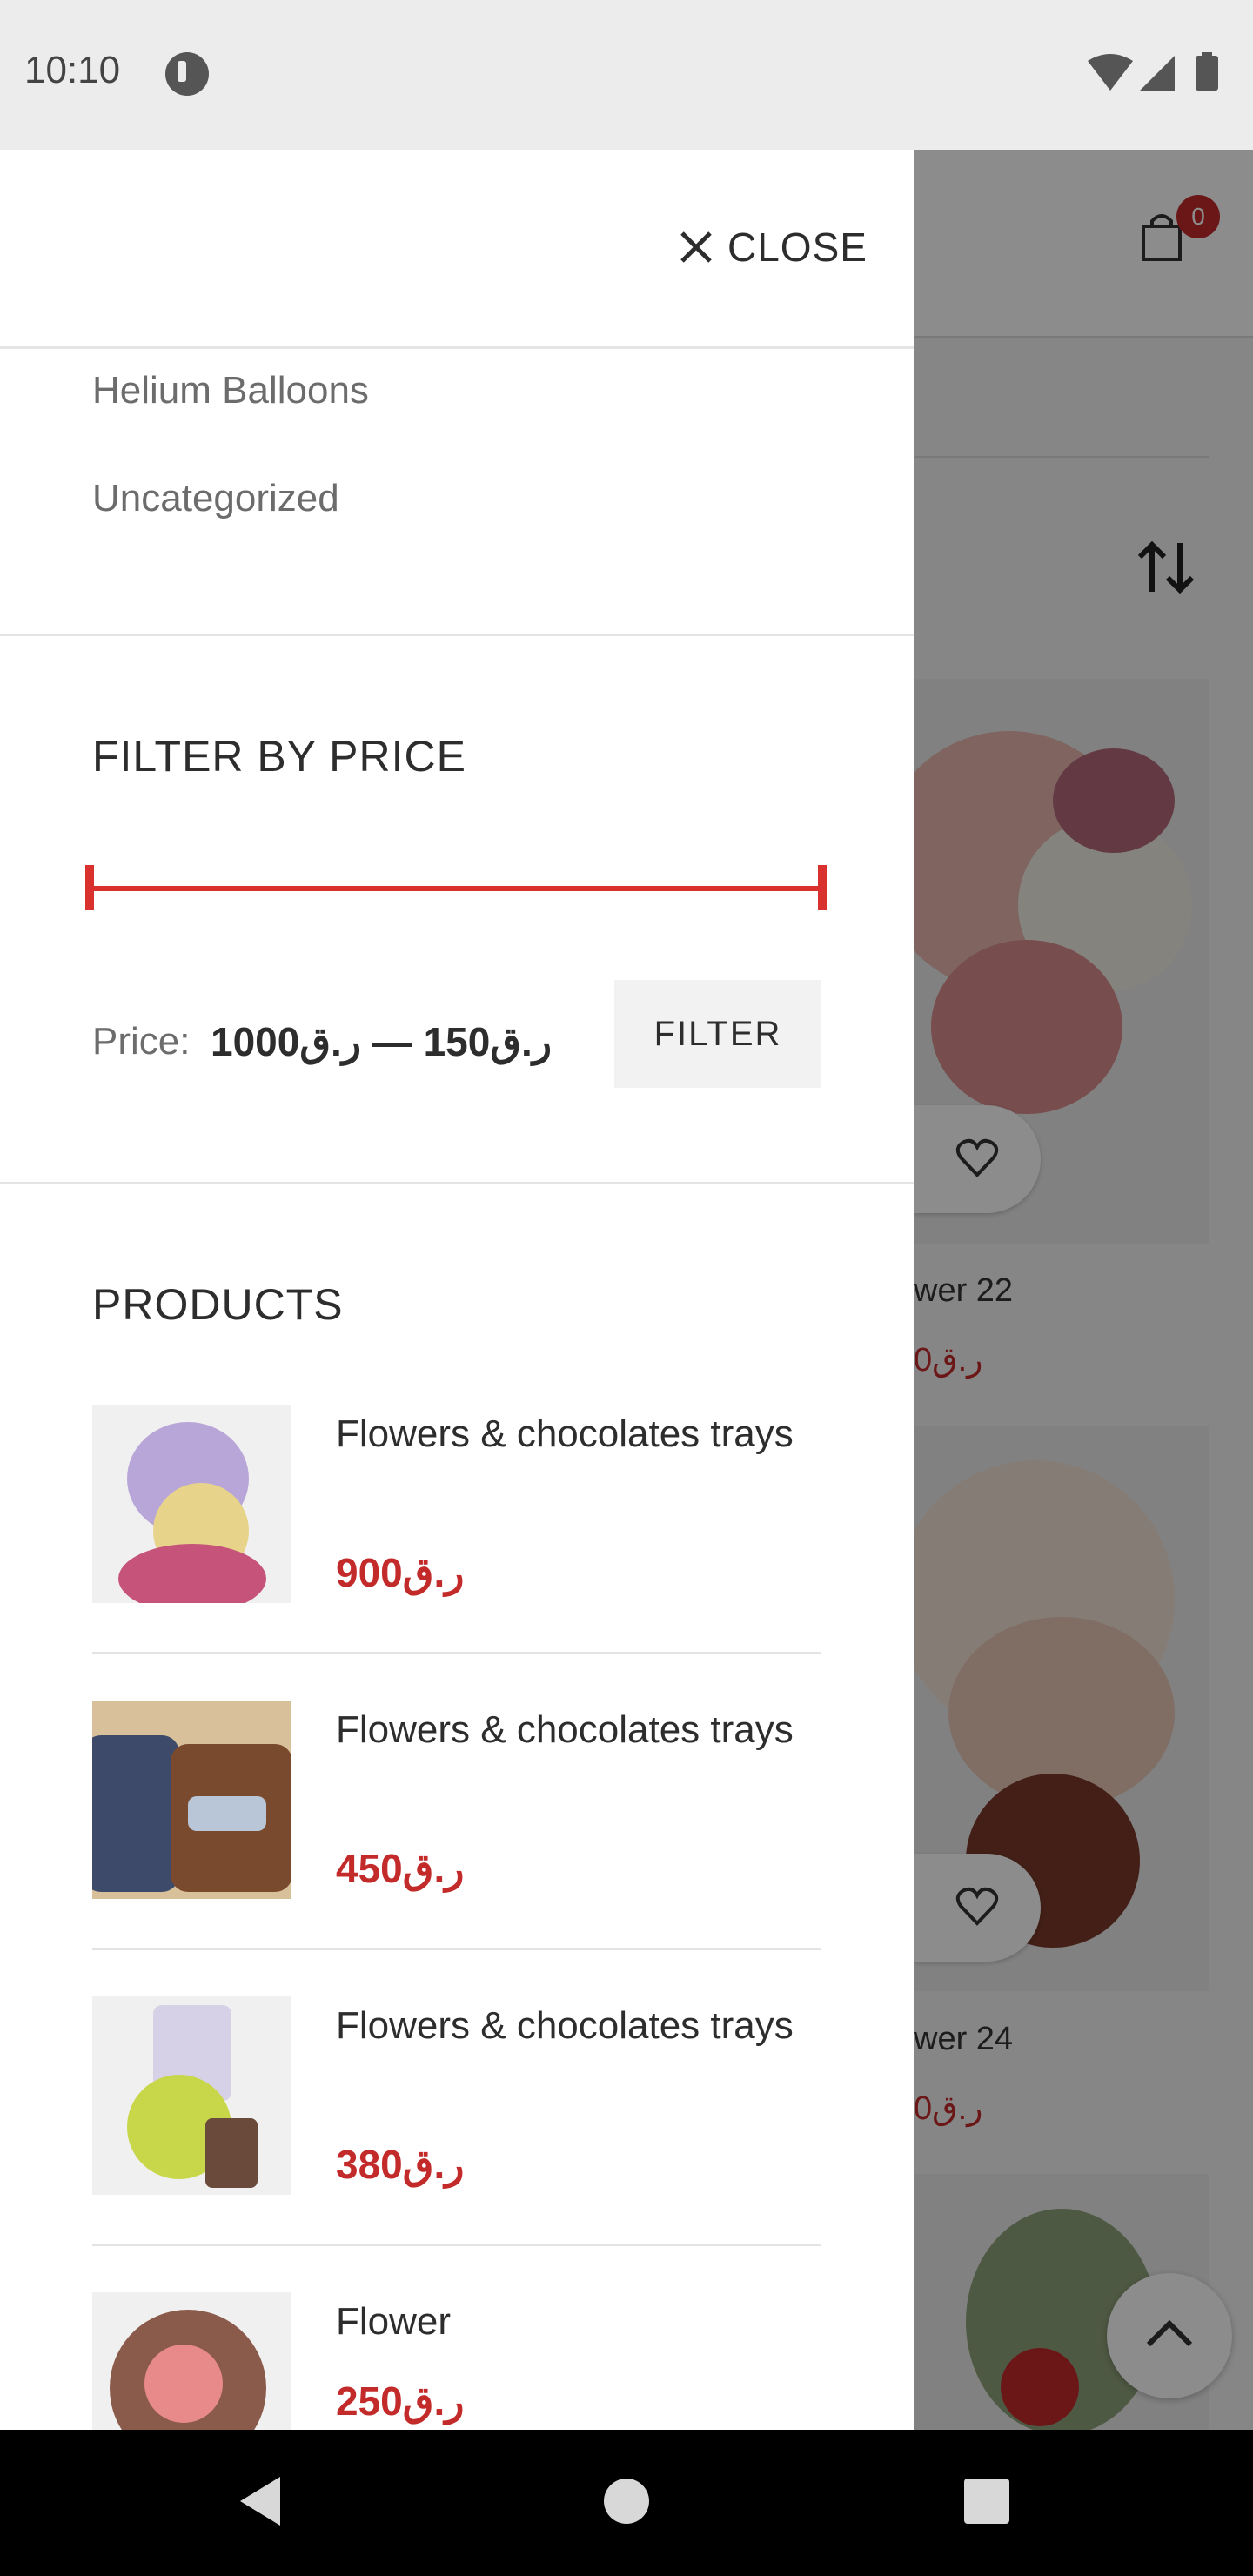 This screenshot has width=1253, height=2576. What do you see at coordinates (218, 1305) in the screenshot?
I see `products-widget-title: PRODUCTS` at bounding box center [218, 1305].